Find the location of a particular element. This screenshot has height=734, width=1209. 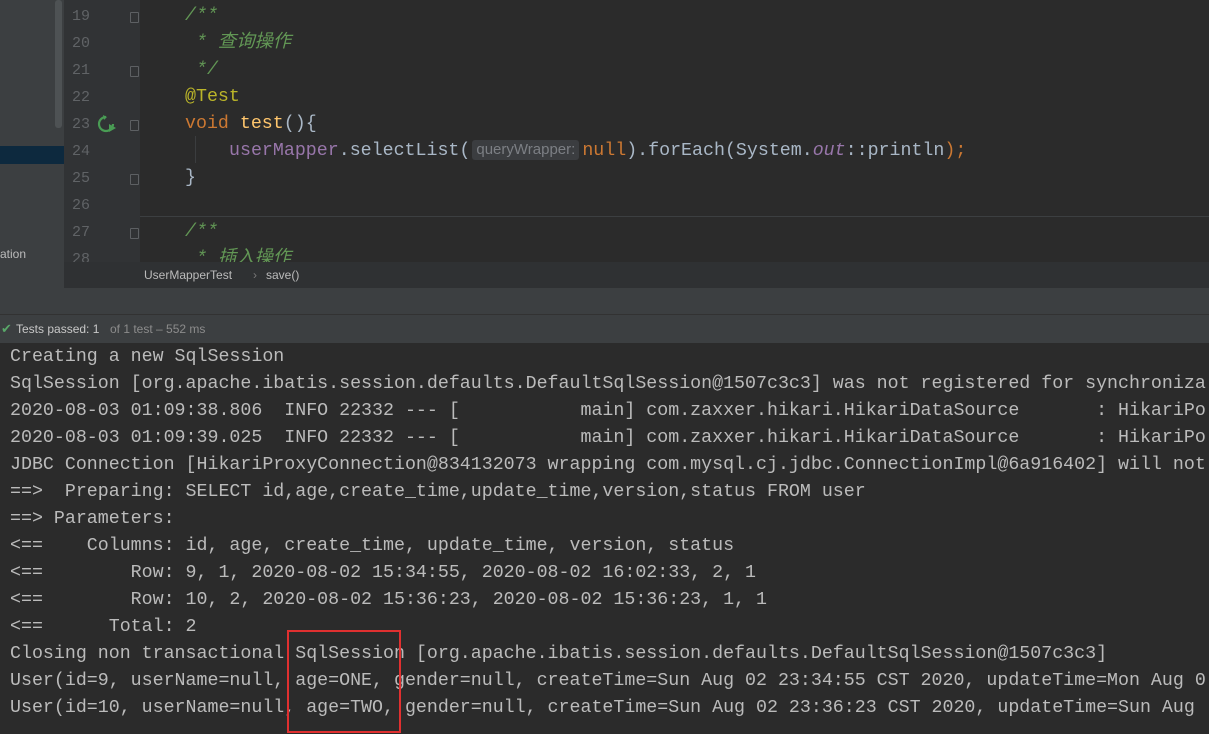

line-number: 21 is located at coordinates (80, 70).